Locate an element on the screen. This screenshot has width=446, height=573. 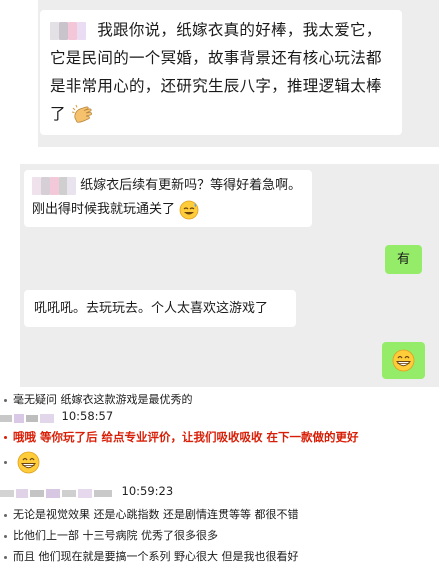
timestamp: 10:58:57 is located at coordinates (87, 416).